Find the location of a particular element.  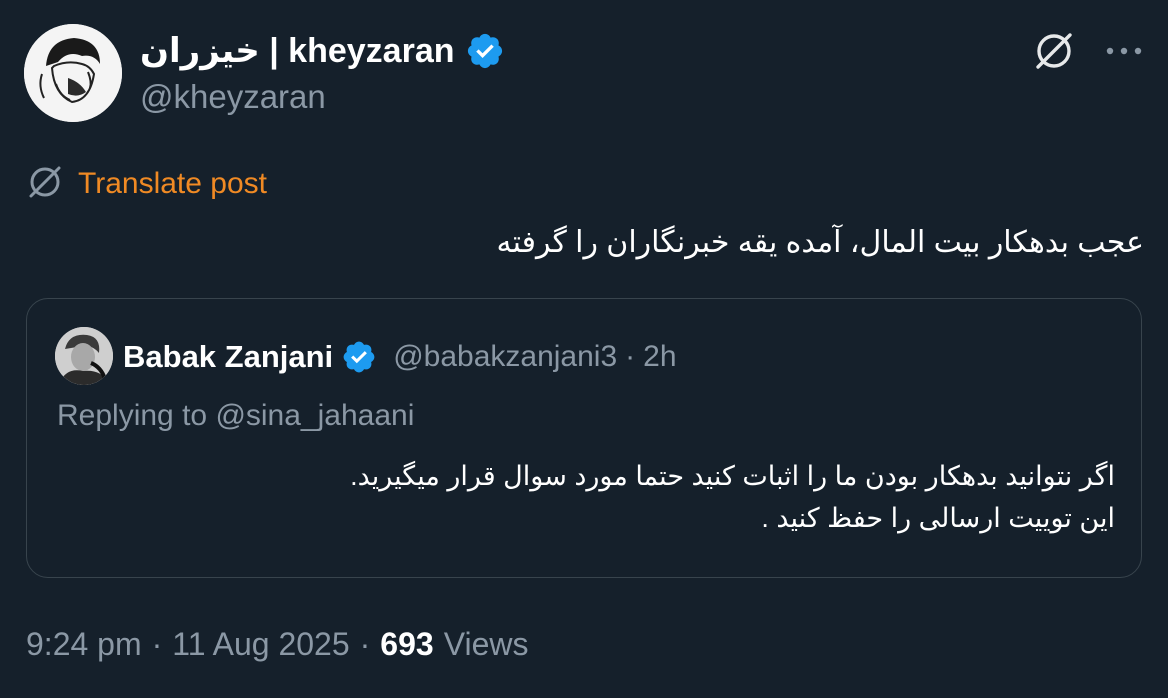

more-icon is located at coordinates (1124, 51).